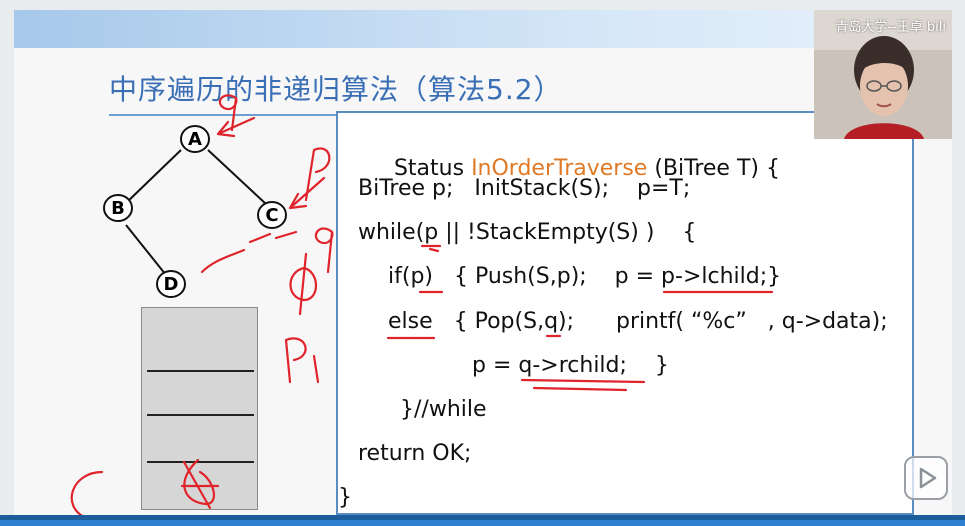 Image resolution: width=965 pixels, height=526 pixels. Describe the element at coordinates (303, 284) in the screenshot. I see `annotation-phi` at that location.